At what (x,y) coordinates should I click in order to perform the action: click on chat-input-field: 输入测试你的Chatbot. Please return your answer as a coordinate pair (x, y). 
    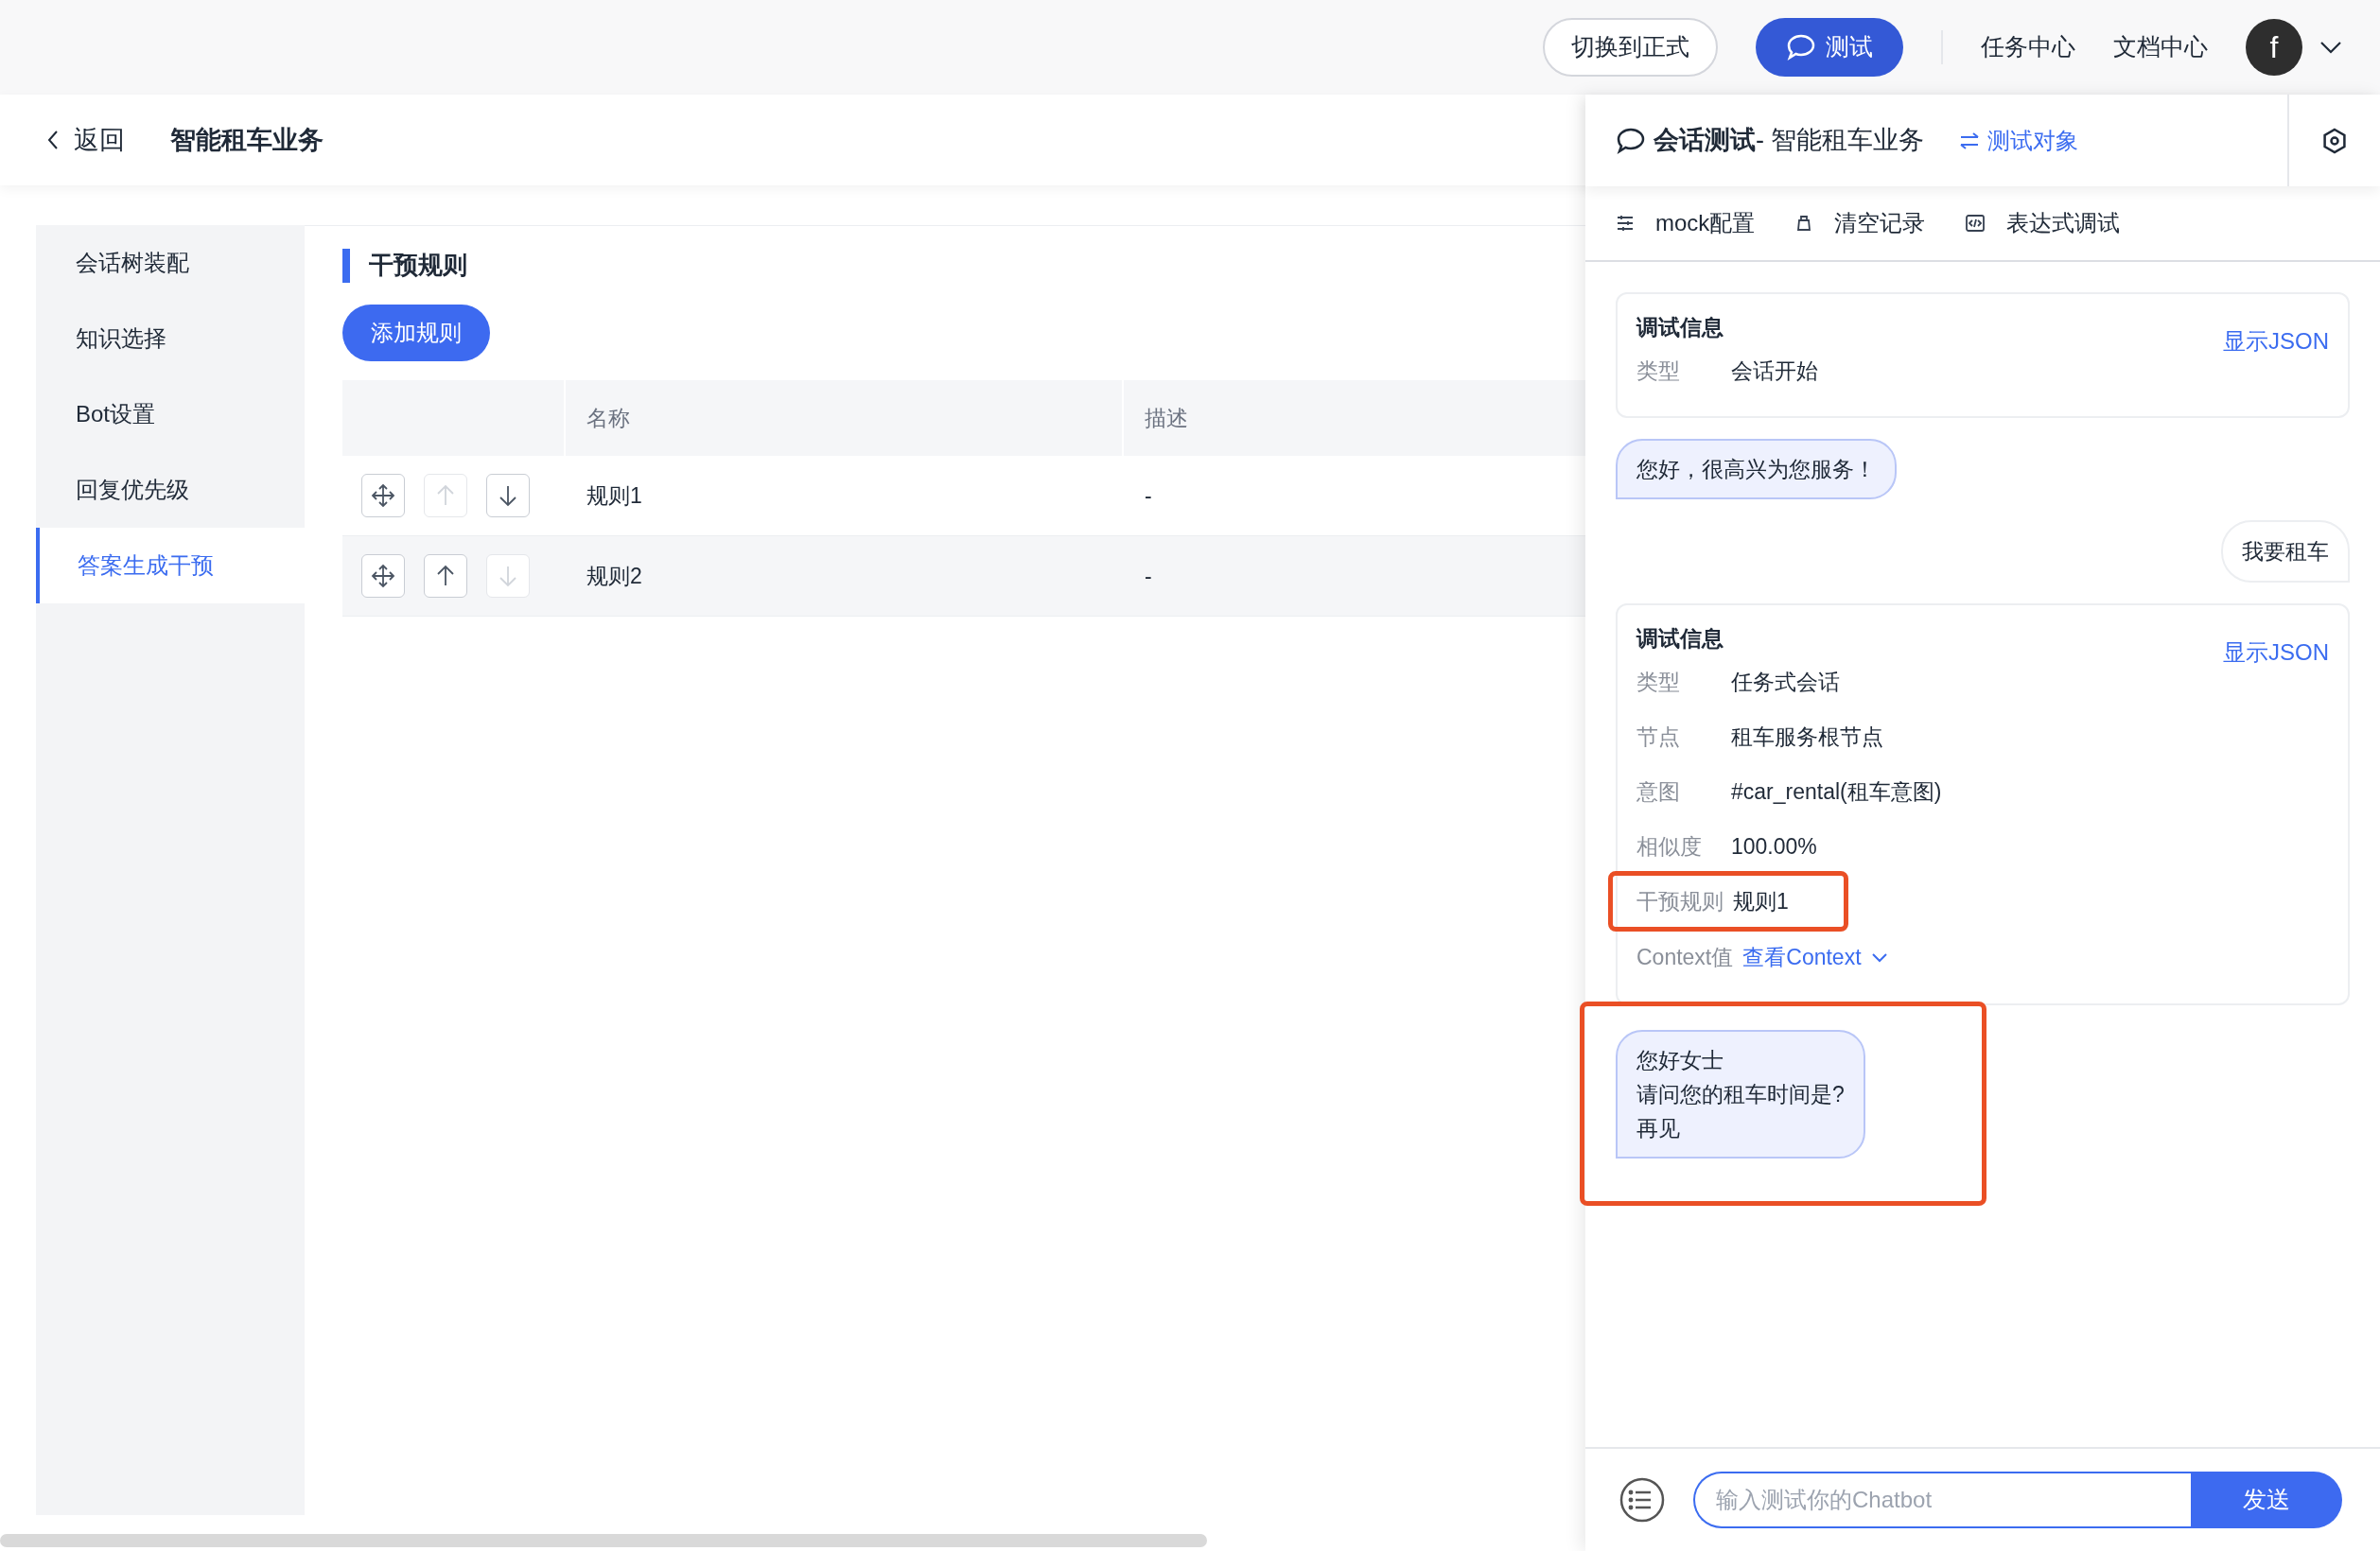
    Looking at the image, I should click on (1942, 1500).